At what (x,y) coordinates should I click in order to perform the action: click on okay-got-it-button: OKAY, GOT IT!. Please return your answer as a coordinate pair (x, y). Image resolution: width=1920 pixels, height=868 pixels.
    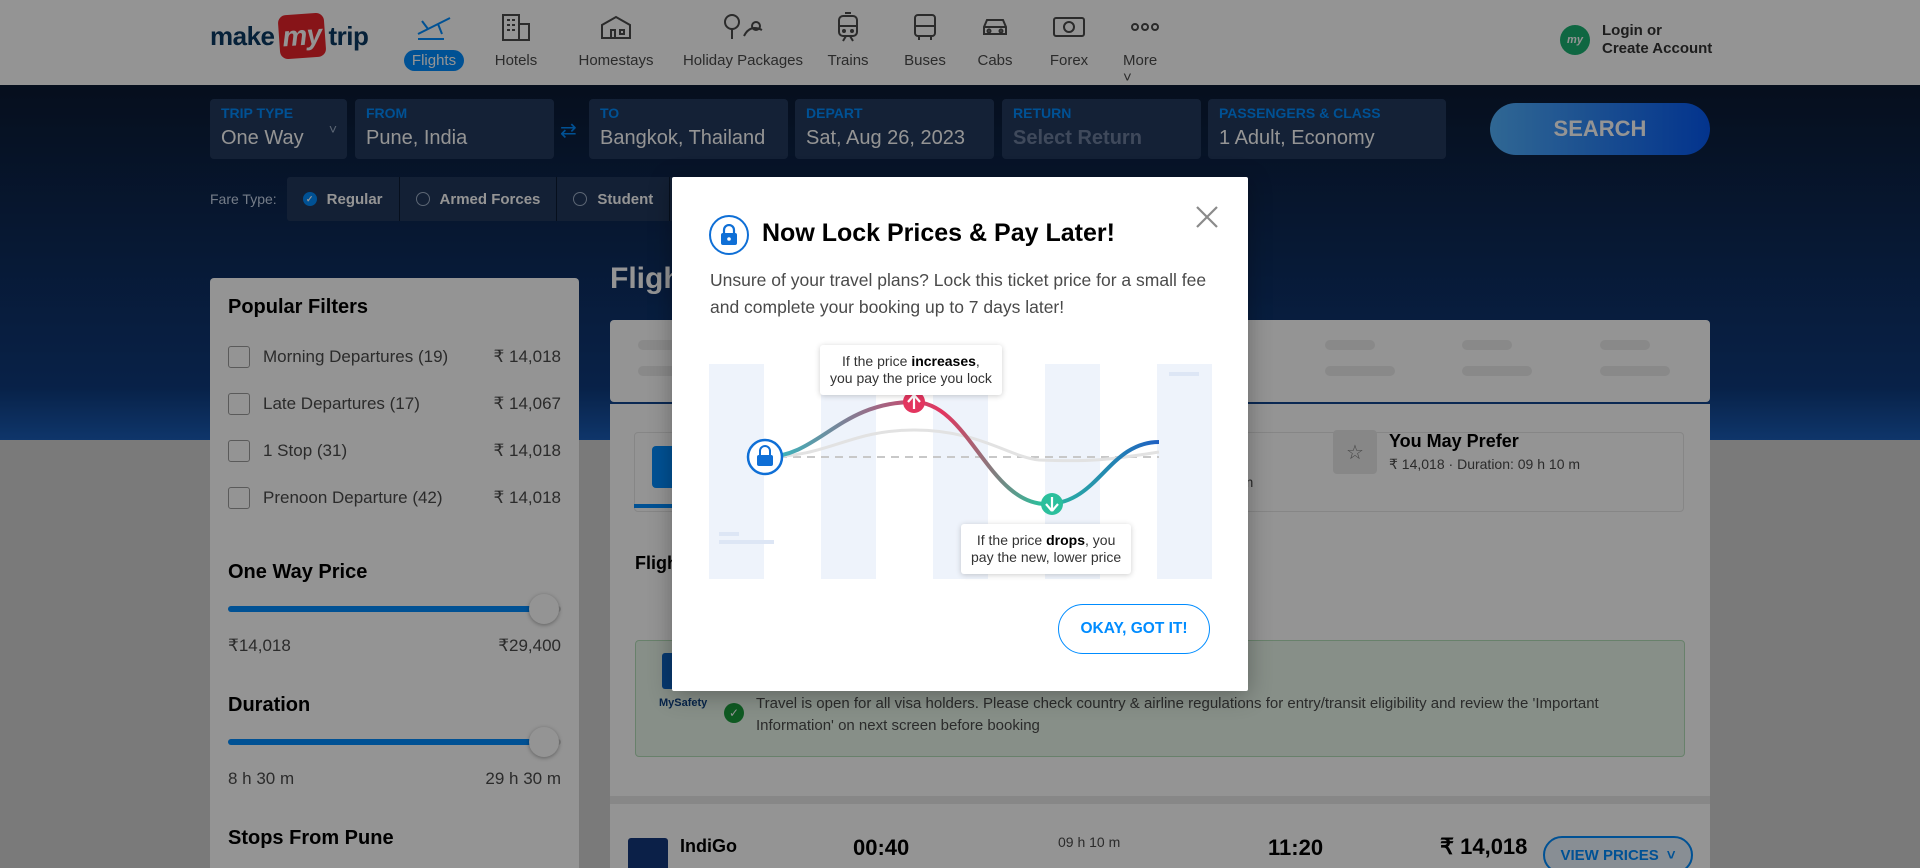
    Looking at the image, I should click on (1134, 629).